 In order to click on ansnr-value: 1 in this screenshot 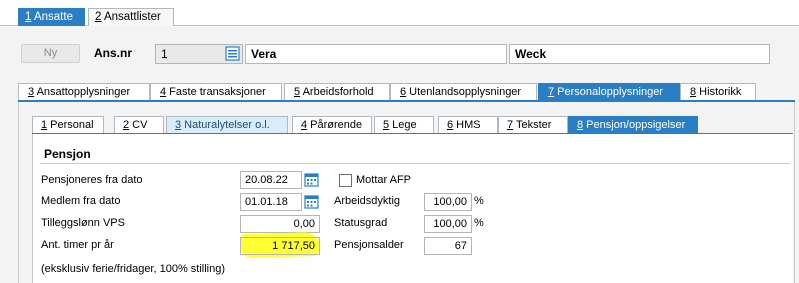, I will do `click(164, 54)`.